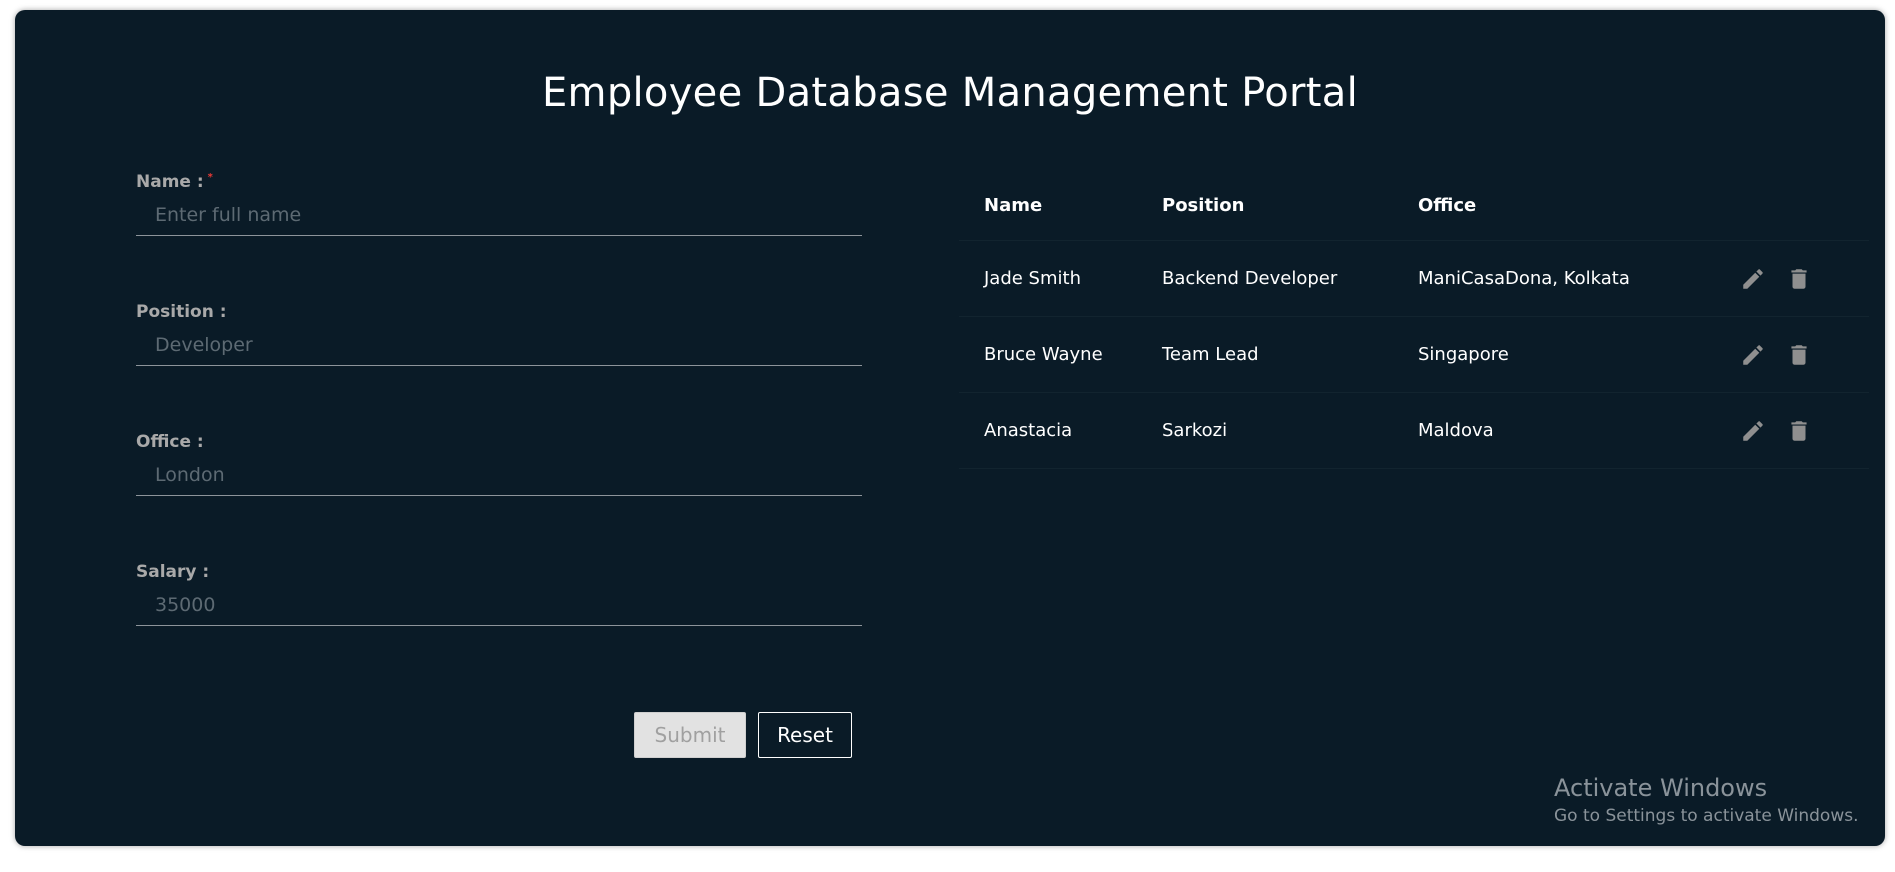  I want to click on cell-name: Jade Smith, so click(1048, 278).